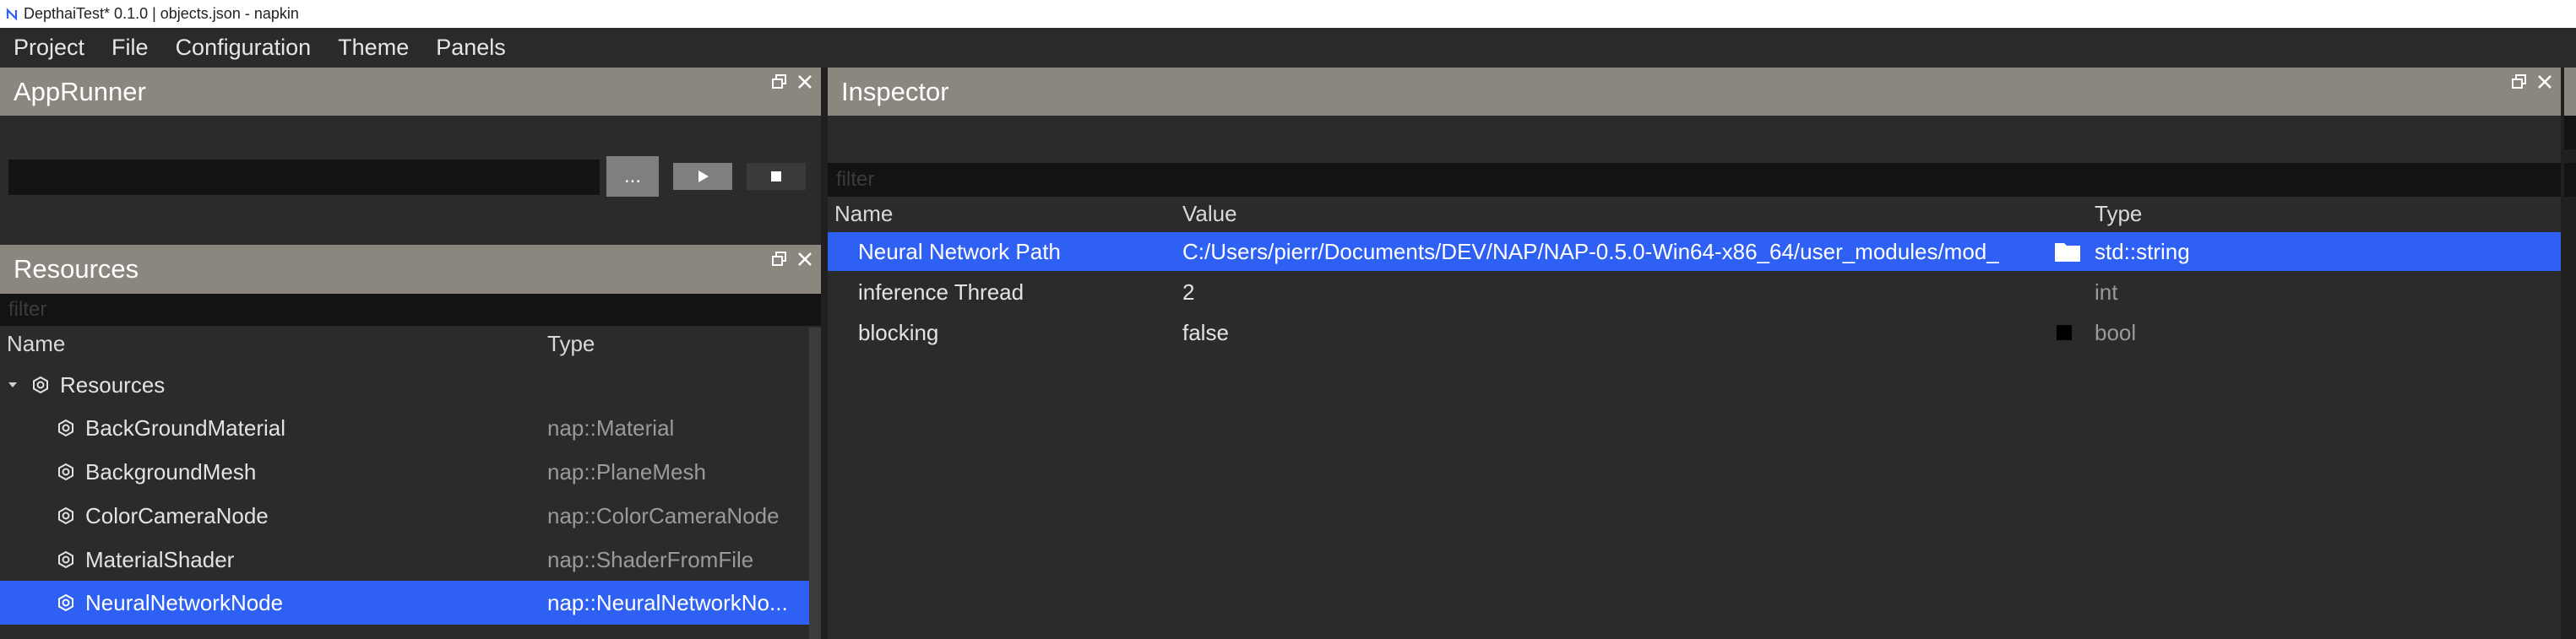 The image size is (2576, 639). I want to click on resource-type: nap::PlaneMesh, so click(626, 471).